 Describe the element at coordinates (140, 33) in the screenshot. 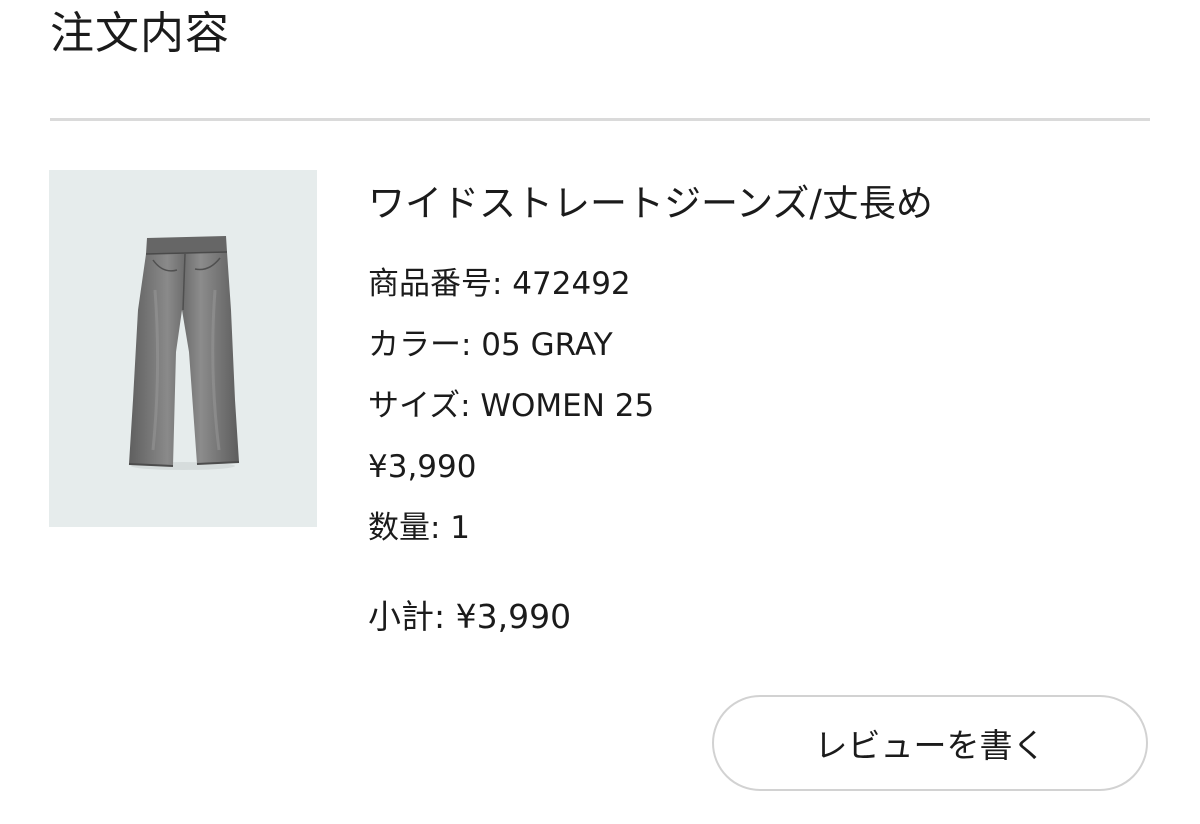

I see `section-title: 注文内容` at that location.